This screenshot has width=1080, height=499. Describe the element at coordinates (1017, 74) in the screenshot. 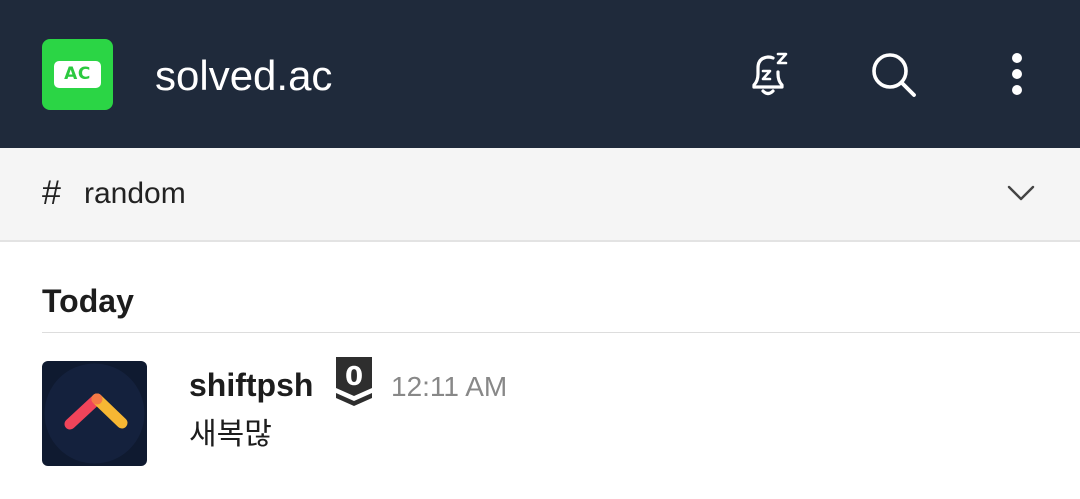

I see `more-vertical-icon` at that location.